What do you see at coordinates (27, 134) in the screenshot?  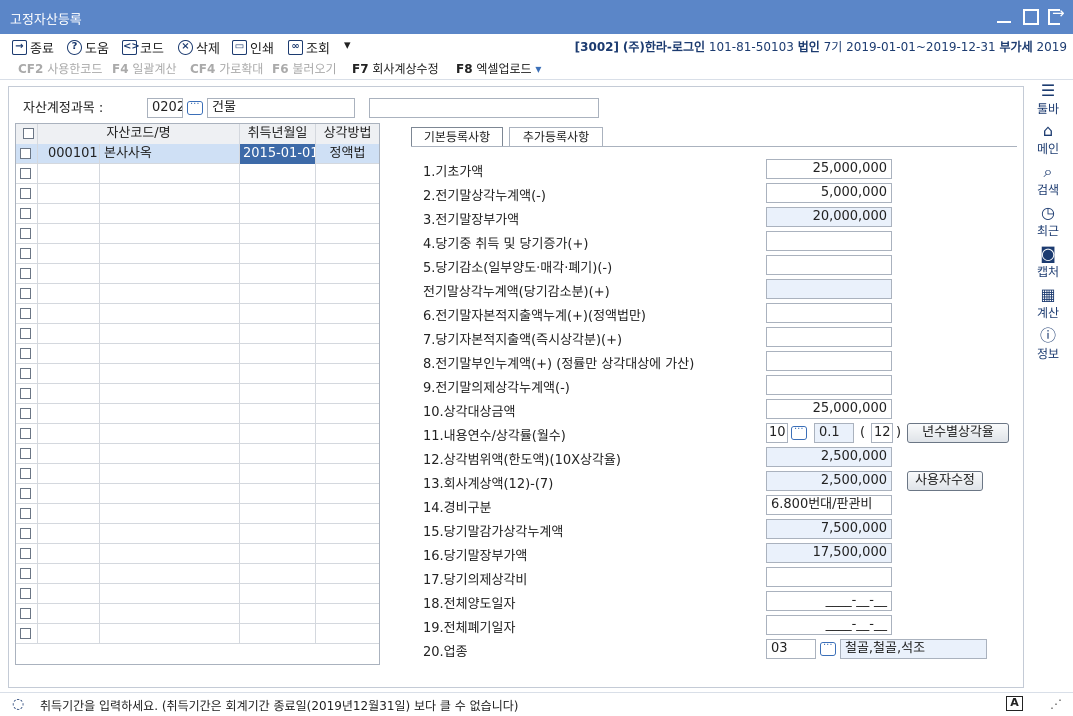 I see `select-all-checkbox` at bounding box center [27, 134].